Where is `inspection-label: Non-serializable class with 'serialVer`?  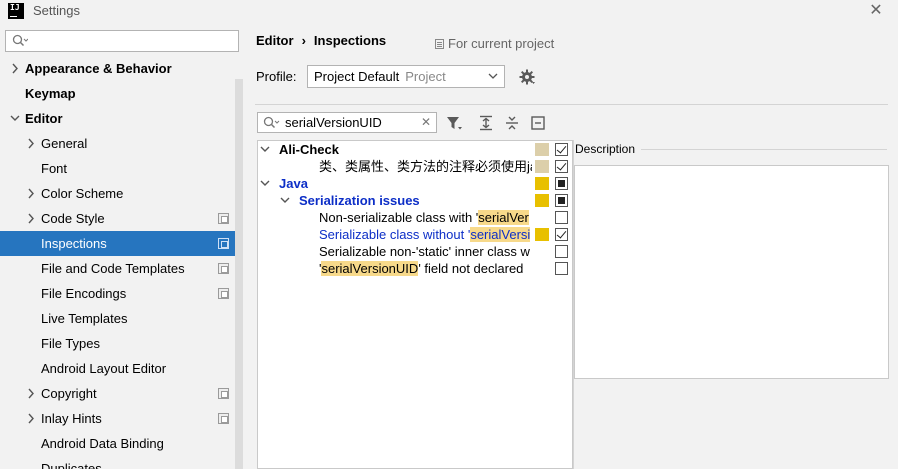 inspection-label: Non-serializable class with 'serialVer is located at coordinates (425, 217).